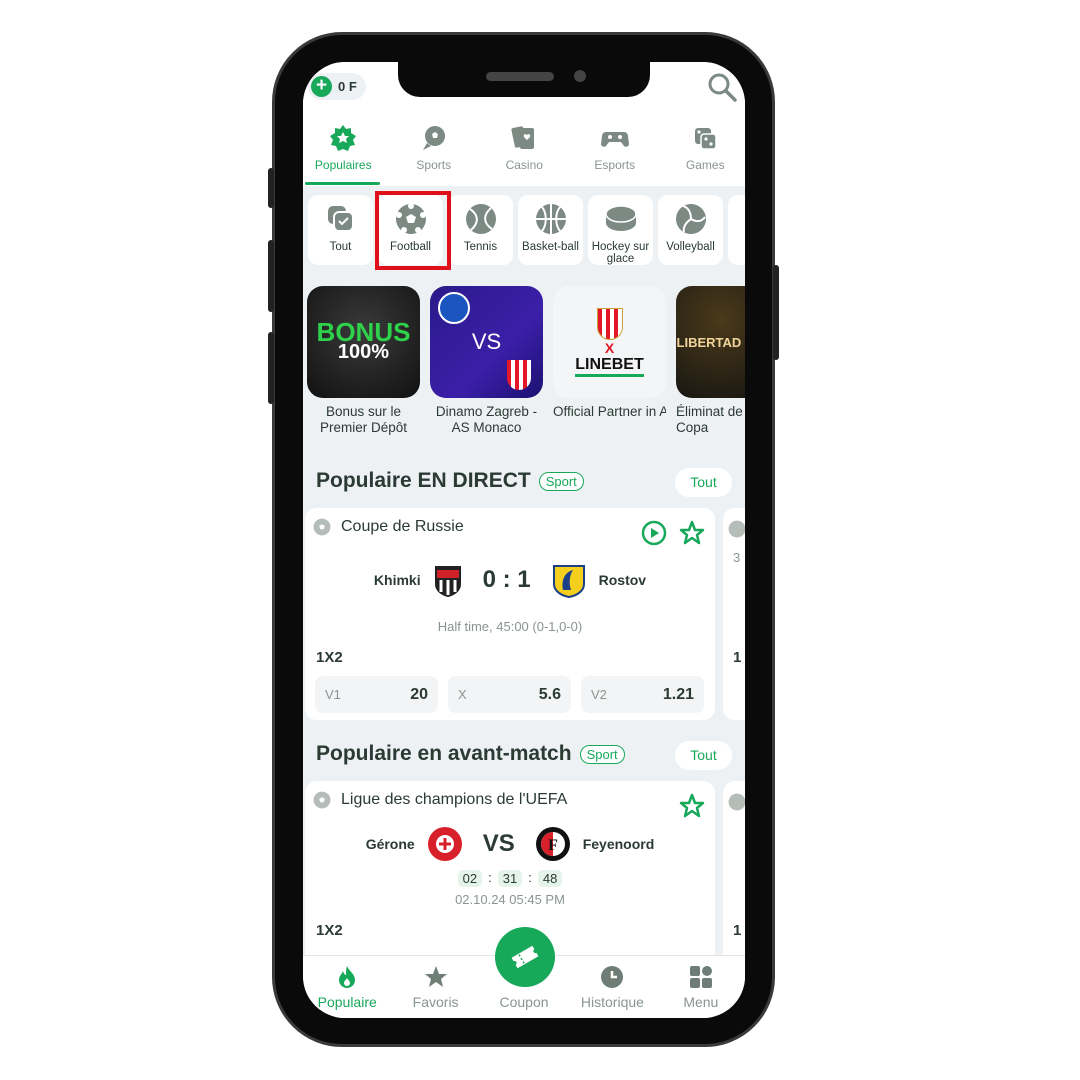  I want to click on coupon-button, so click(525, 957).